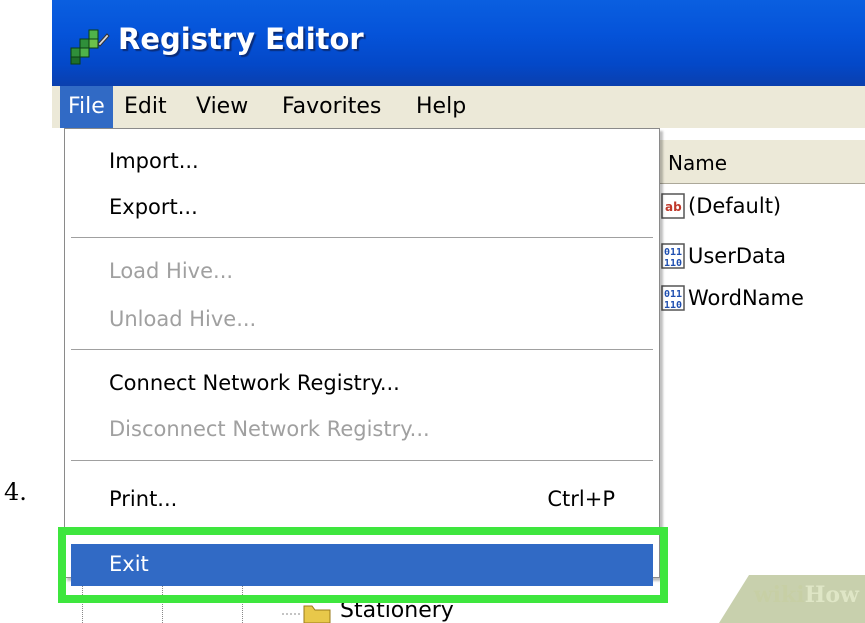  Describe the element at coordinates (306, 614) in the screenshot. I see `folder-icon` at that location.